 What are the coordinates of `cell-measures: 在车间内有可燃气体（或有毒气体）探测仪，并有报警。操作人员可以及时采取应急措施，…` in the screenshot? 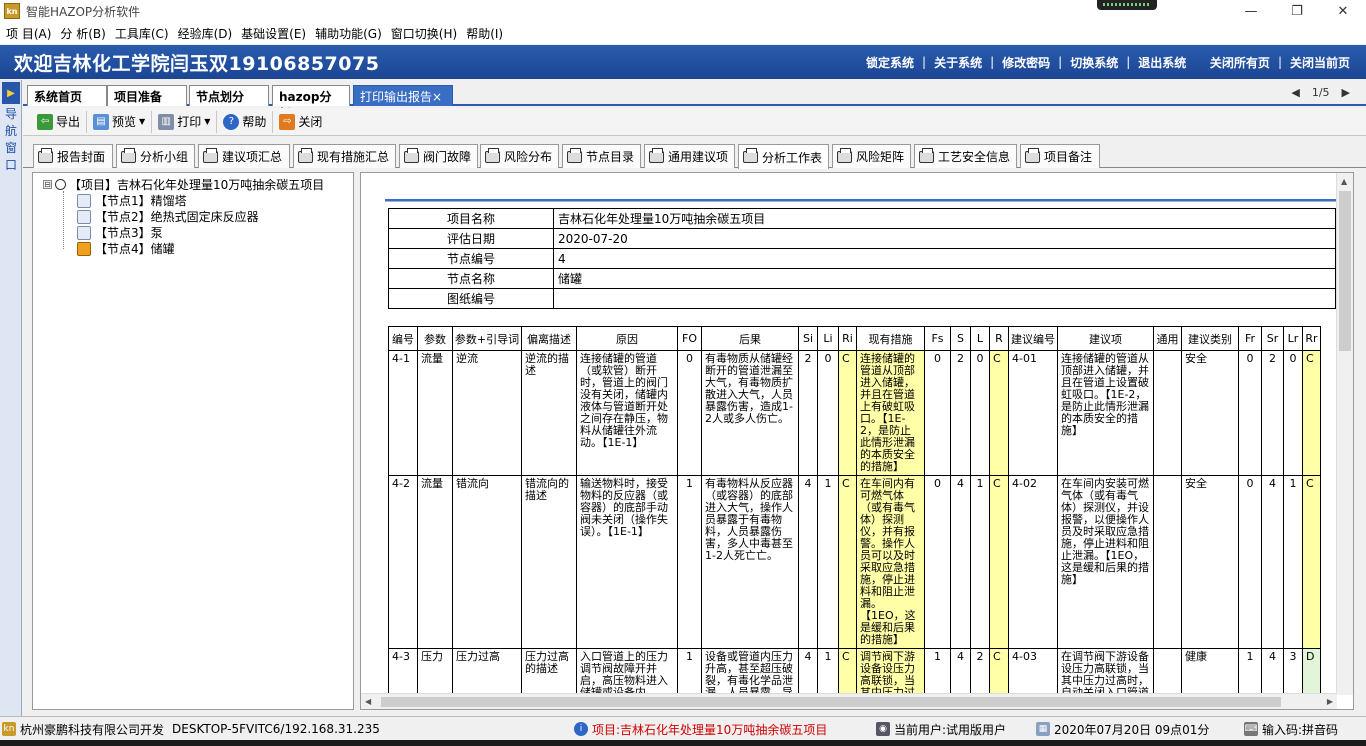 It's located at (890, 562).